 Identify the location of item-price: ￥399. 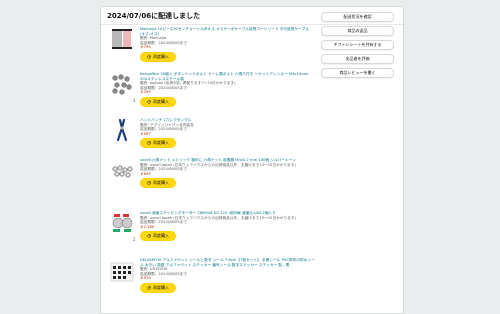
(145, 92).